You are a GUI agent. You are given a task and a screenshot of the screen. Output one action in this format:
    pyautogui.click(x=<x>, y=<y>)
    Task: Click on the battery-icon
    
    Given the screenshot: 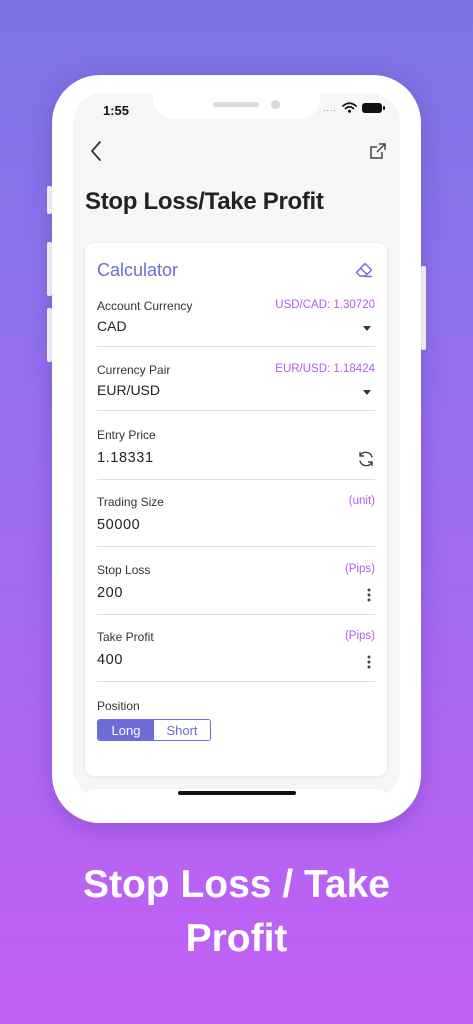 What is the action you would take?
    pyautogui.click(x=373, y=107)
    